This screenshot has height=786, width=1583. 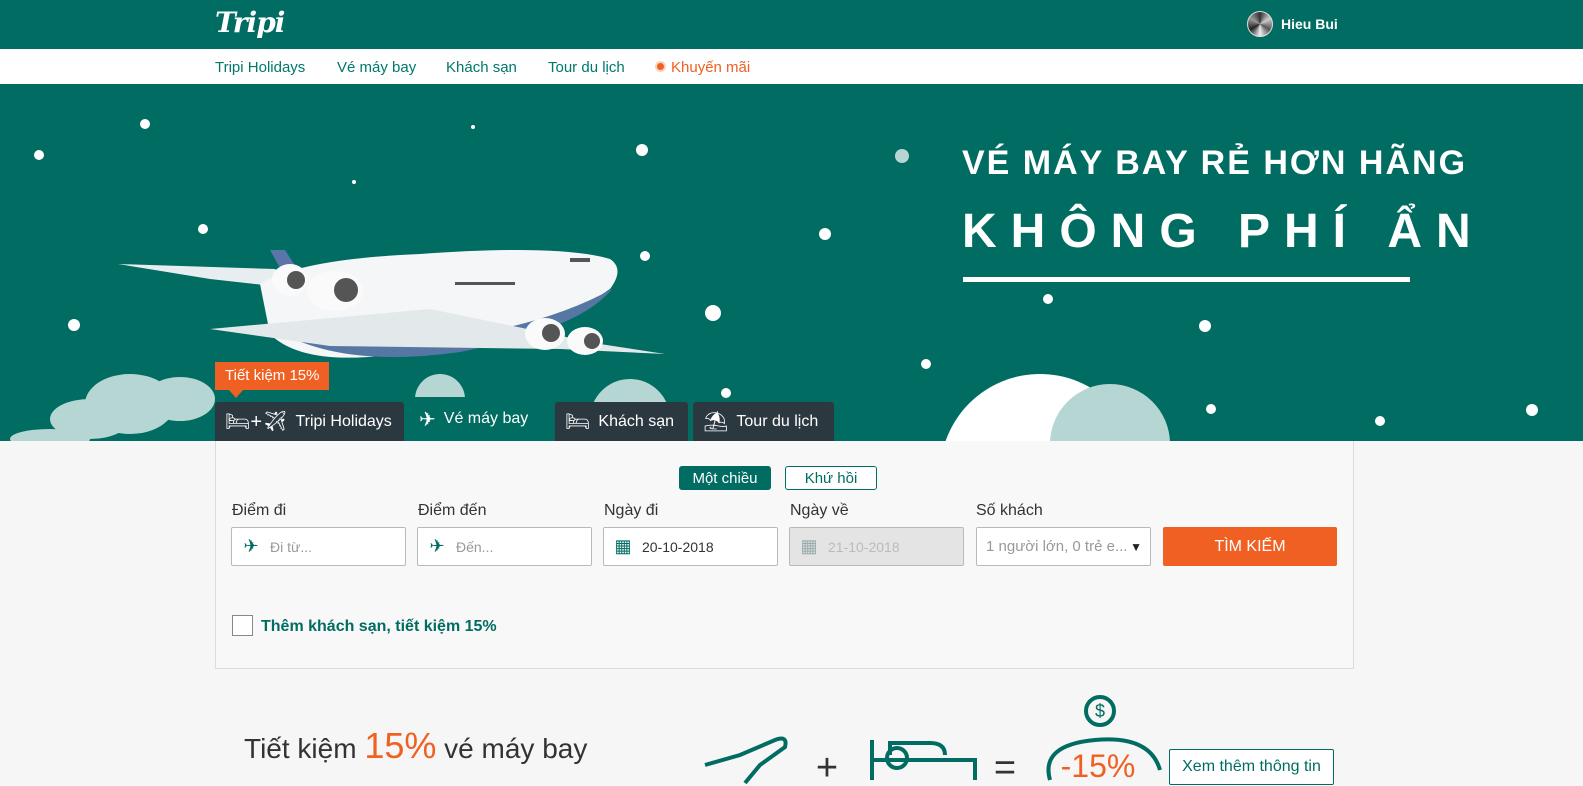 I want to click on round-trip-toggle: Khứ hồi, so click(x=831, y=478).